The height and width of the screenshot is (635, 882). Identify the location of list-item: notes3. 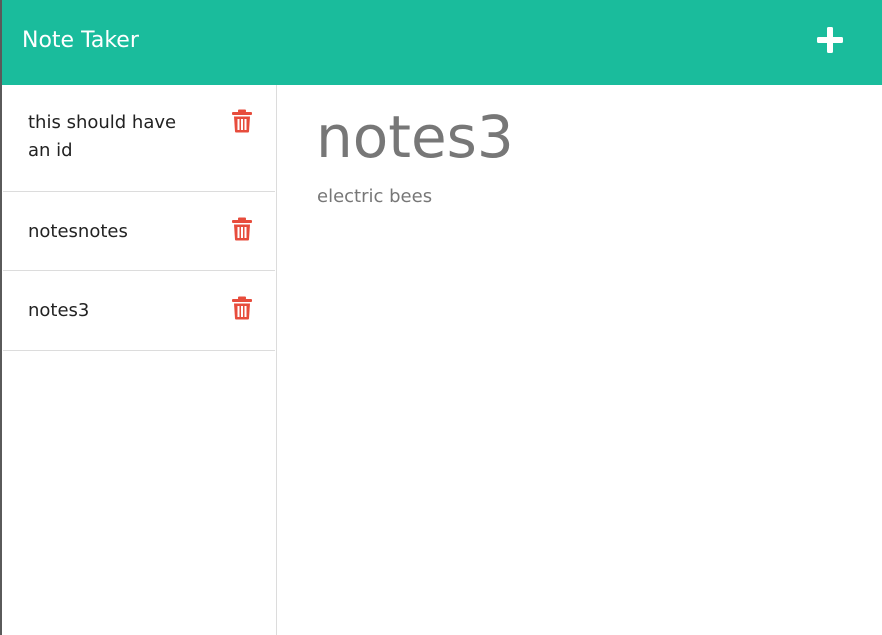
(139, 311).